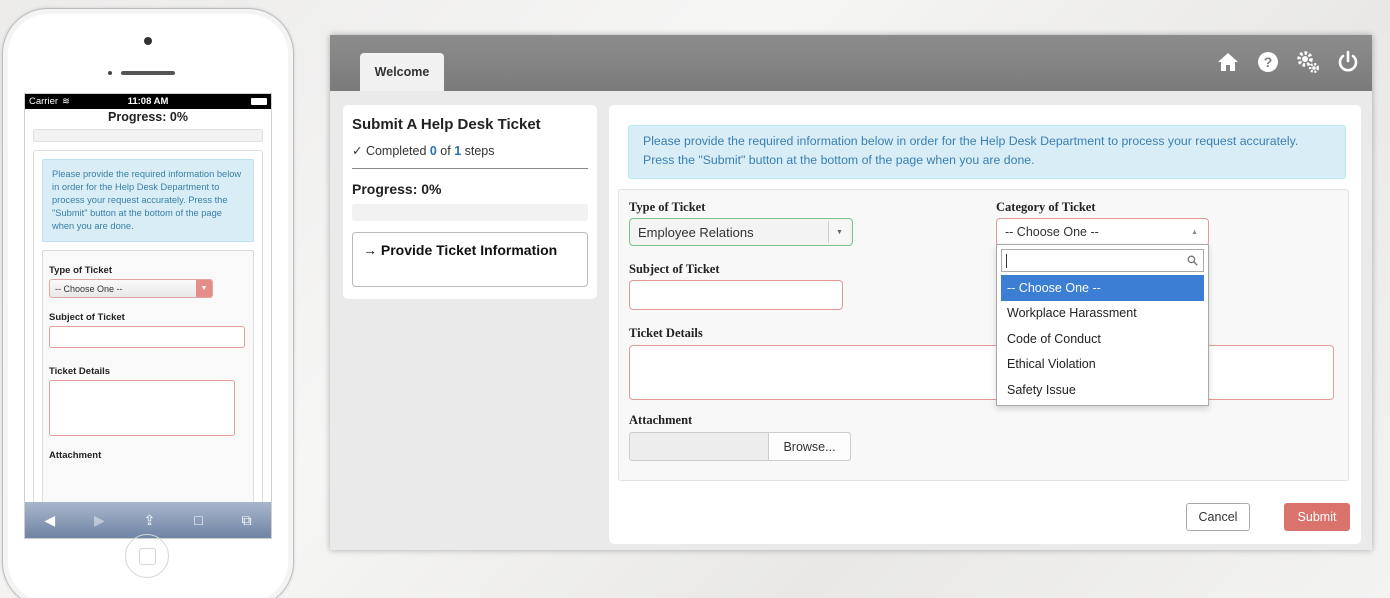 The image size is (1390, 598). Describe the element at coordinates (131, 288) in the screenshot. I see `mobile-type-select: -- Choose One -- ▼` at that location.